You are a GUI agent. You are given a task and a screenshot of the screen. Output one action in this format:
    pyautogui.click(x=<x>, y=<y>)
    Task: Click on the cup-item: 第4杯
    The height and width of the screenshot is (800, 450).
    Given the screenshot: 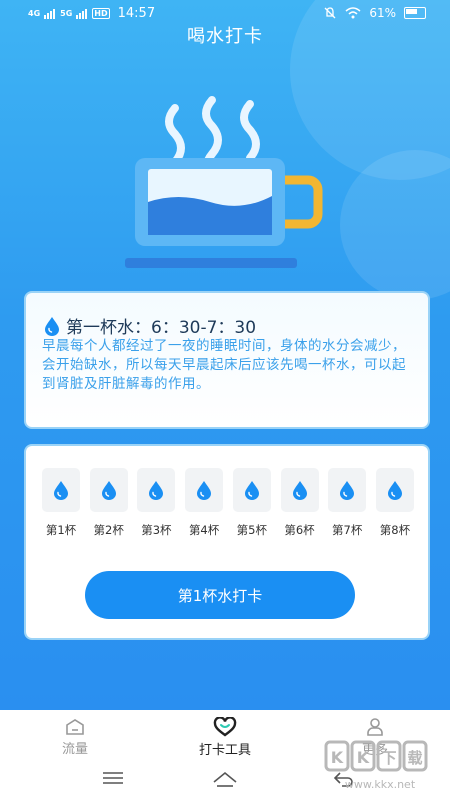 What is the action you would take?
    pyautogui.click(x=204, y=503)
    